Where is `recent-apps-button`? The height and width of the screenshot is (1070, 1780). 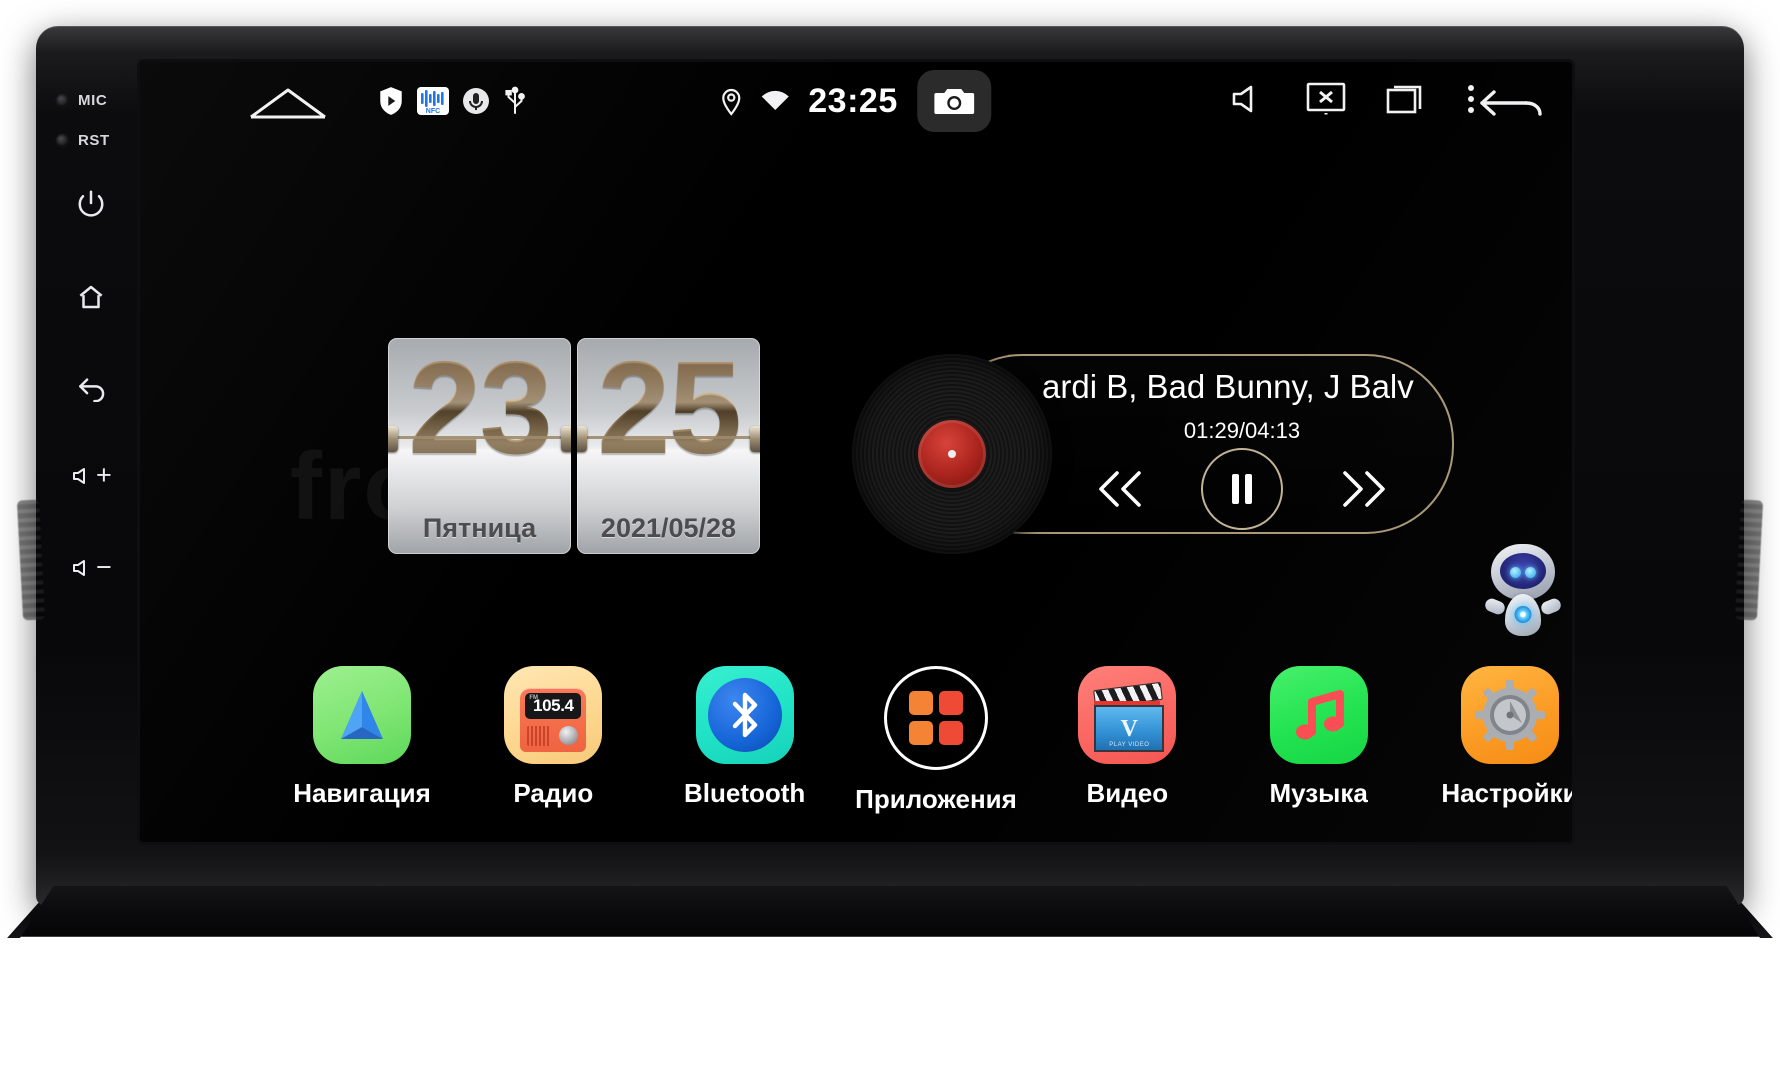 recent-apps-button is located at coordinates (1406, 101).